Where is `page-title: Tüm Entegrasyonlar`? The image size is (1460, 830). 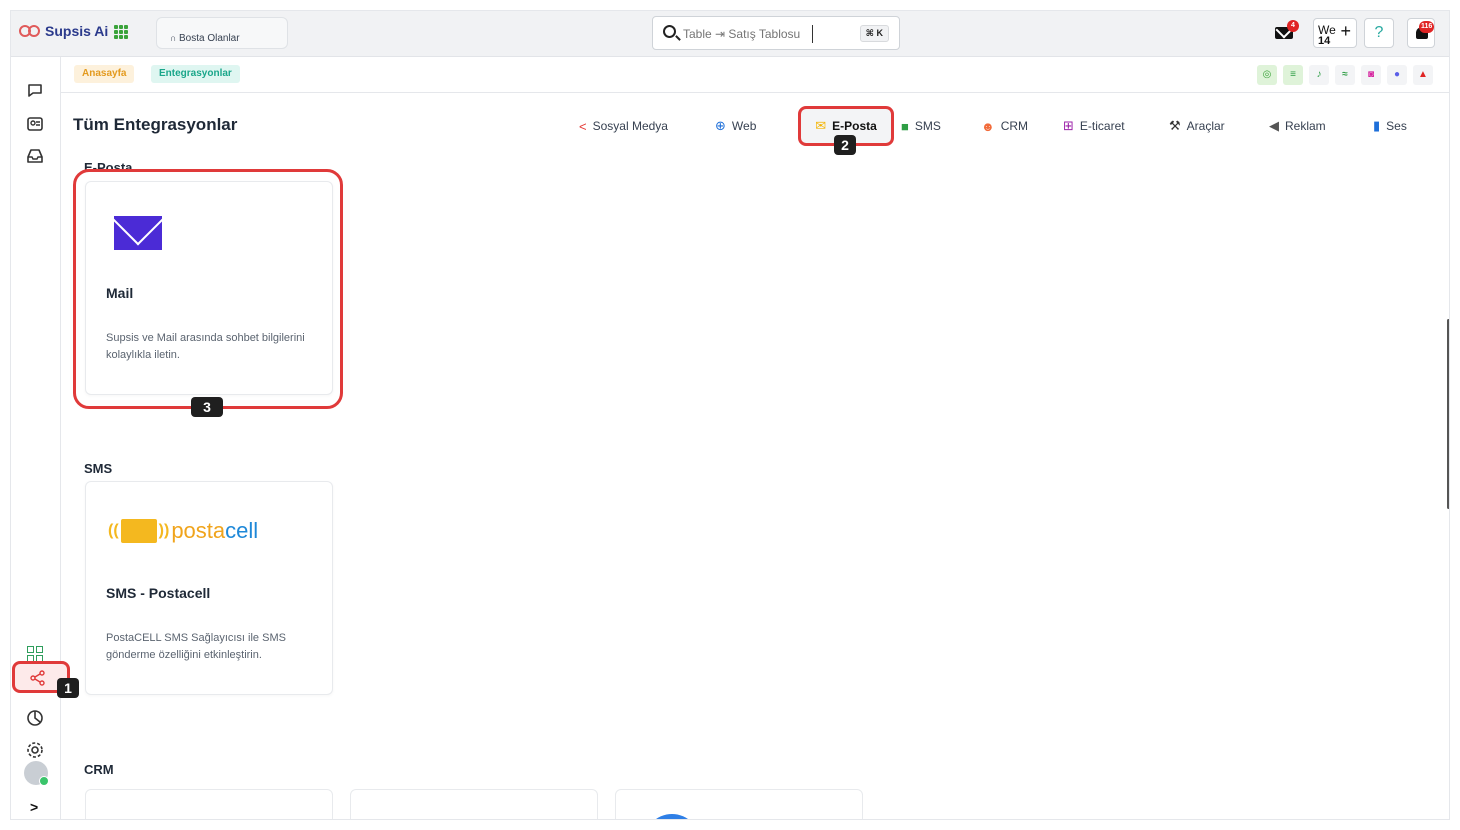 page-title: Tüm Entegrasyonlar is located at coordinates (155, 124).